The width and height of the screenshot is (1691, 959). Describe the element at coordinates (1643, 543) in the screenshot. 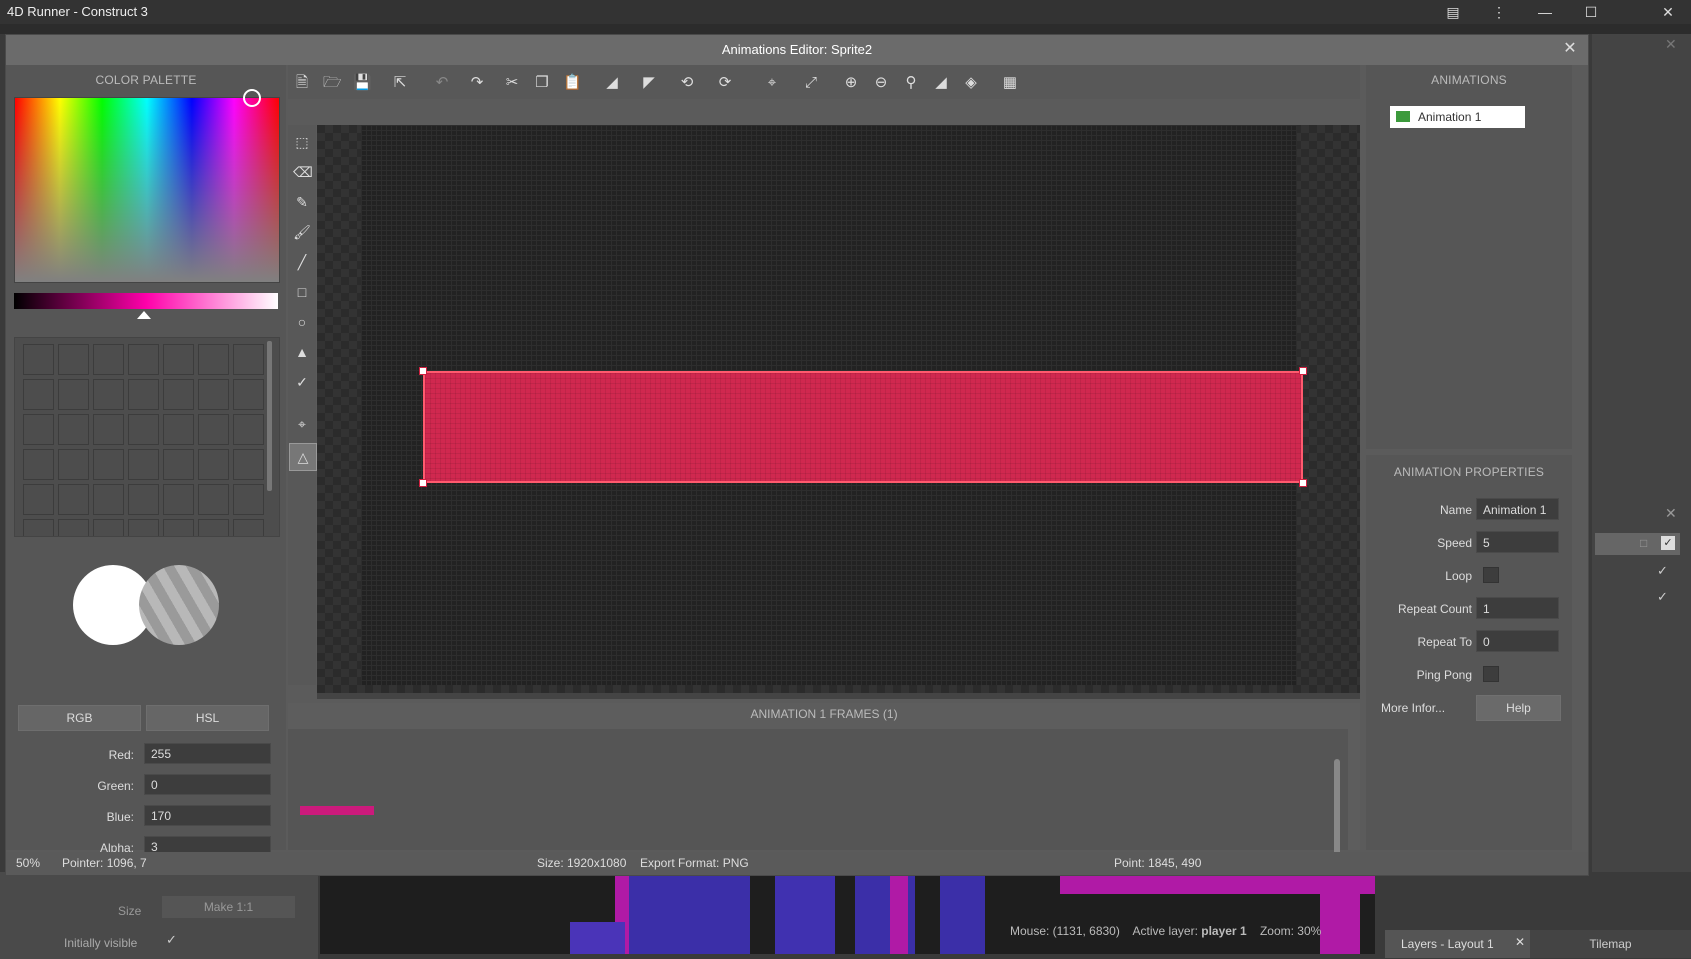

I see `lock-icon: □` at that location.